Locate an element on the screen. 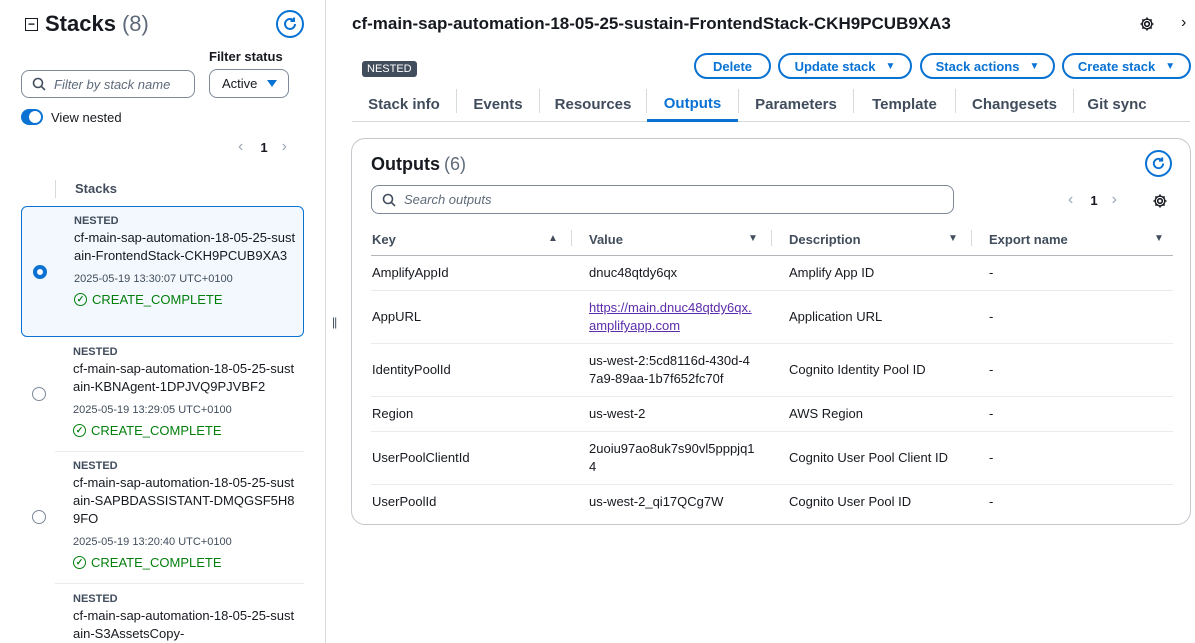  refresh-outputs-button is located at coordinates (1158, 163).